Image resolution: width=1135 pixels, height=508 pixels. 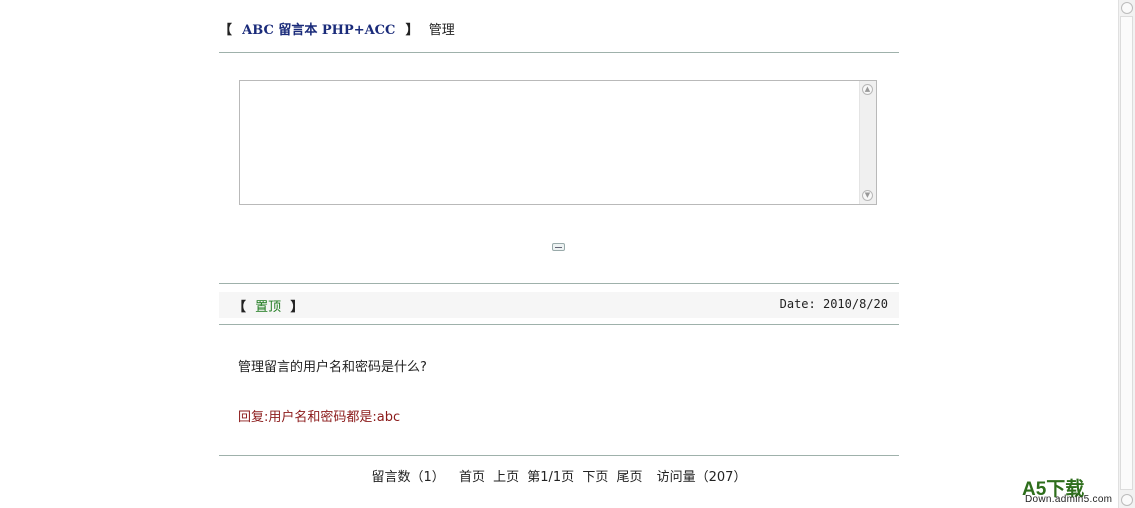 What do you see at coordinates (408, 477) in the screenshot?
I see `message-count: 留言数（1）` at bounding box center [408, 477].